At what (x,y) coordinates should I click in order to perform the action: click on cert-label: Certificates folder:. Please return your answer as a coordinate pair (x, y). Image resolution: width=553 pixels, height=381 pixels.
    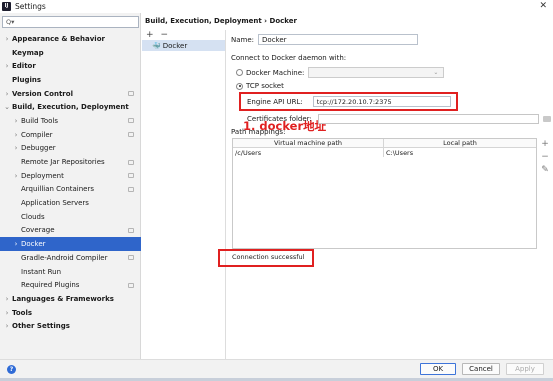
    Looking at the image, I should click on (279, 119).